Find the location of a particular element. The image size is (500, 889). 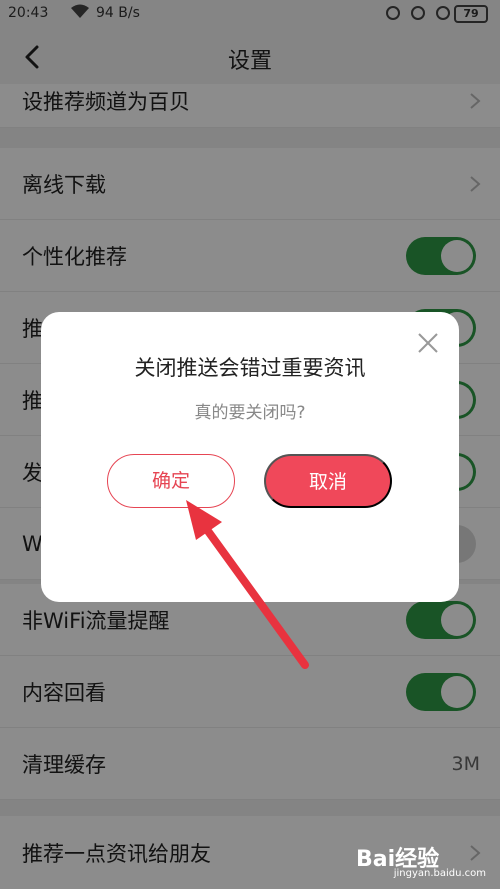

baidu-jingyan-watermark: Bai经验 jingyan.baidu.com is located at coordinates (421, 861).